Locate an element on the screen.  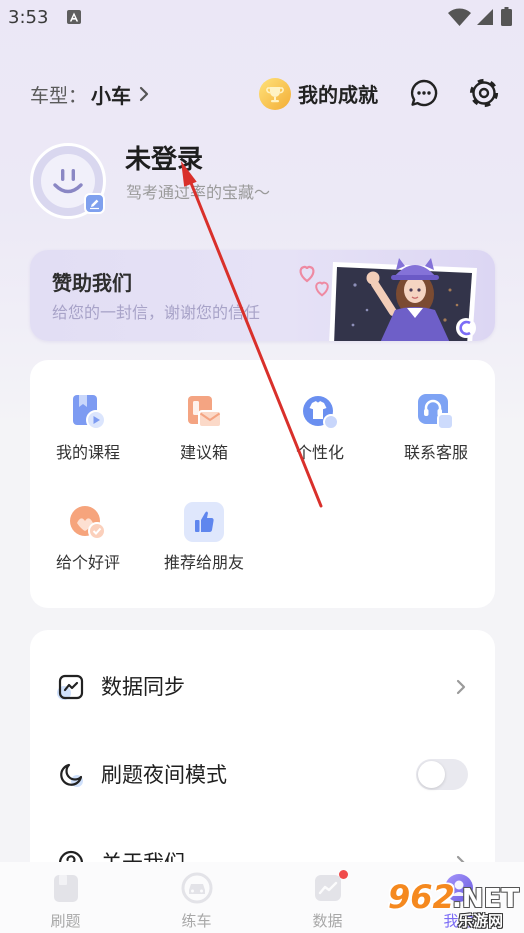
shortcut-recommend: 推荐给朋友 is located at coordinates (204, 541).